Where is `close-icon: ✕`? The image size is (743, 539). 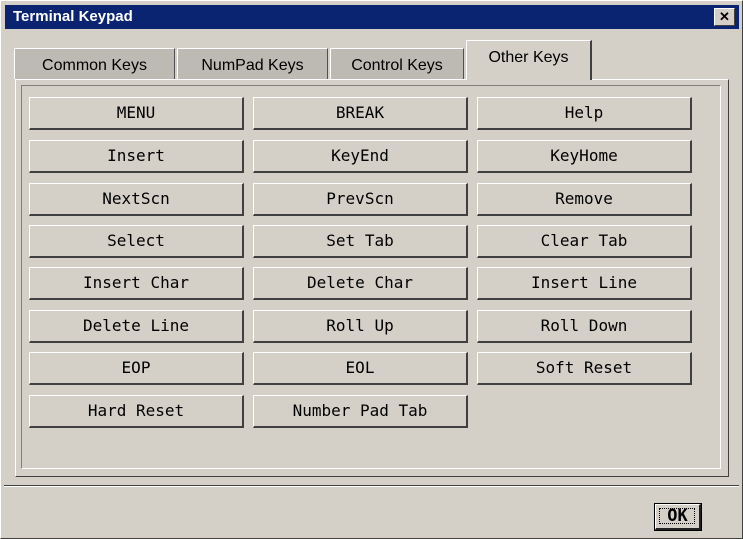 close-icon: ✕ is located at coordinates (724, 16).